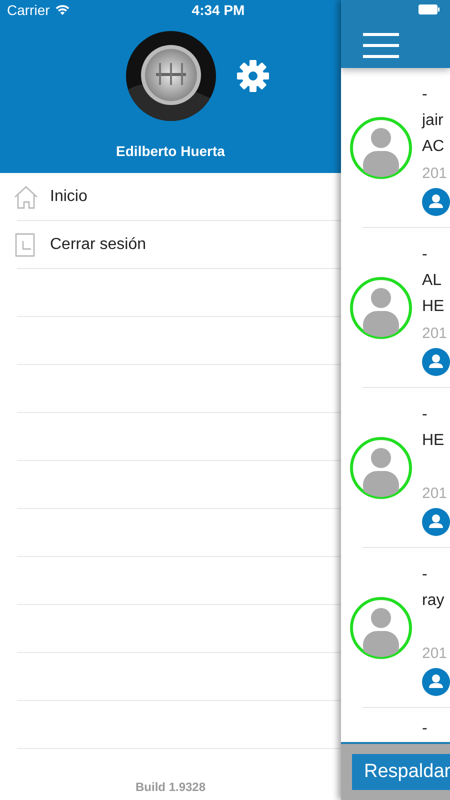 Image resolution: width=450 pixels, height=800 pixels. I want to click on carrier-label: Carrier, so click(28, 10).